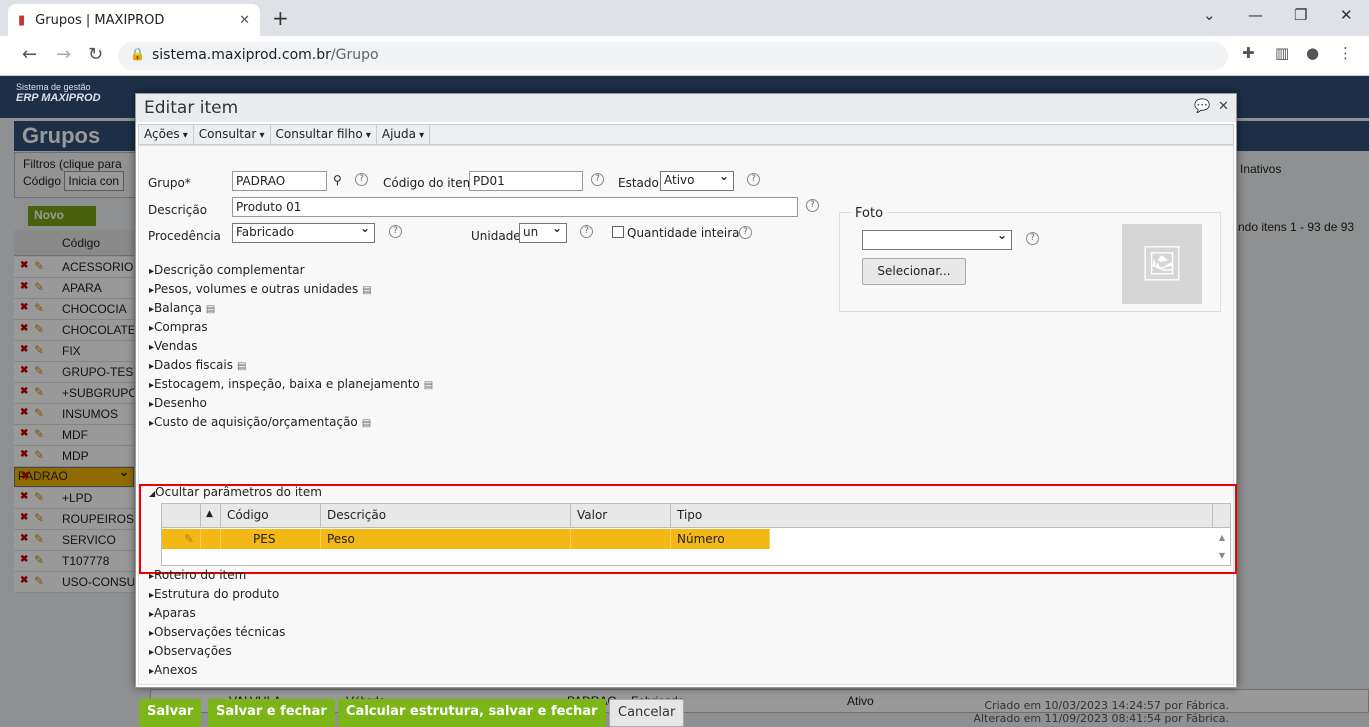 The height and width of the screenshot is (727, 1369). Describe the element at coordinates (543, 232) in the screenshot. I see `unidade-select: un` at that location.